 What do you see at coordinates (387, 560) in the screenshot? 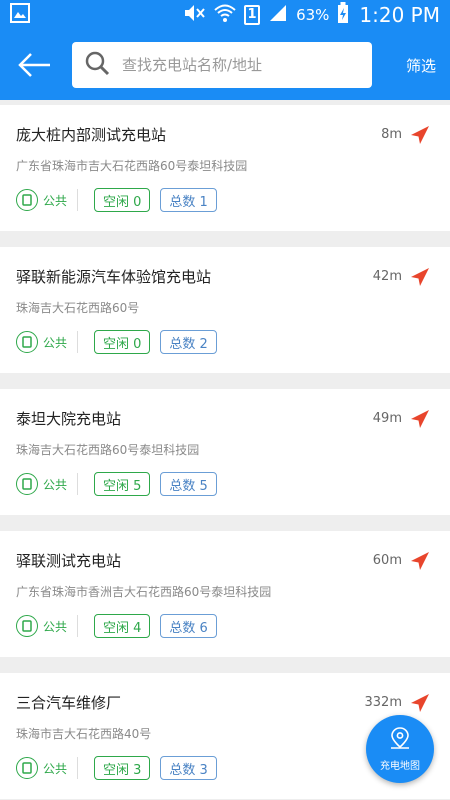
I see `station-distance: 60m` at bounding box center [387, 560].